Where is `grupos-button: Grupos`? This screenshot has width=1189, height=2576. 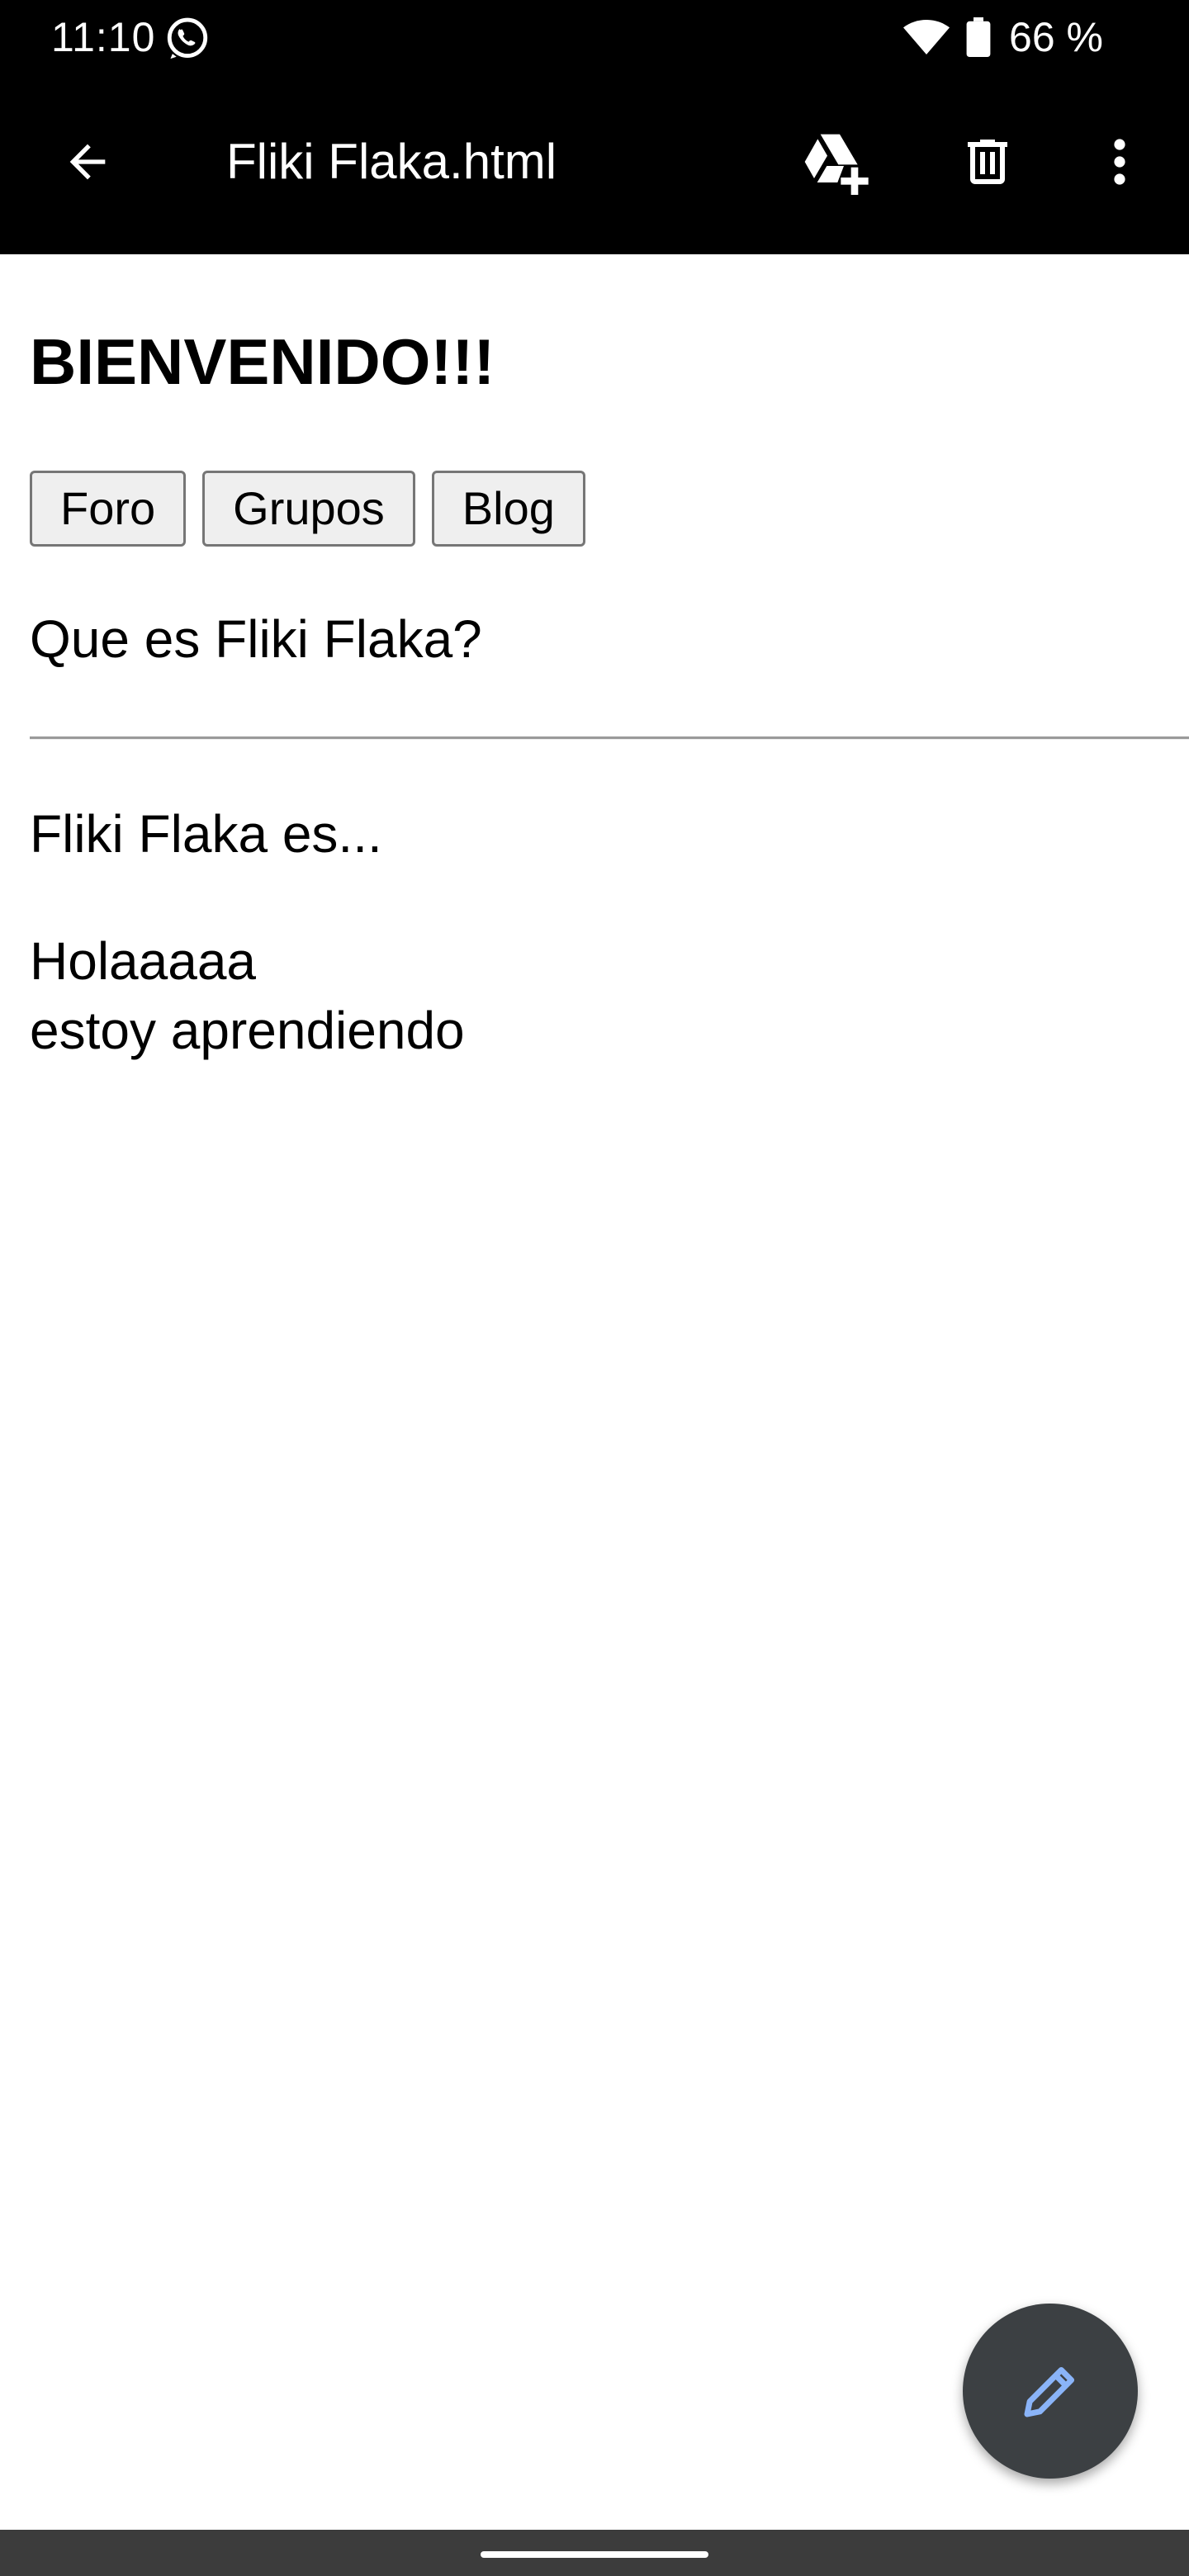 grupos-button: Grupos is located at coordinates (308, 509).